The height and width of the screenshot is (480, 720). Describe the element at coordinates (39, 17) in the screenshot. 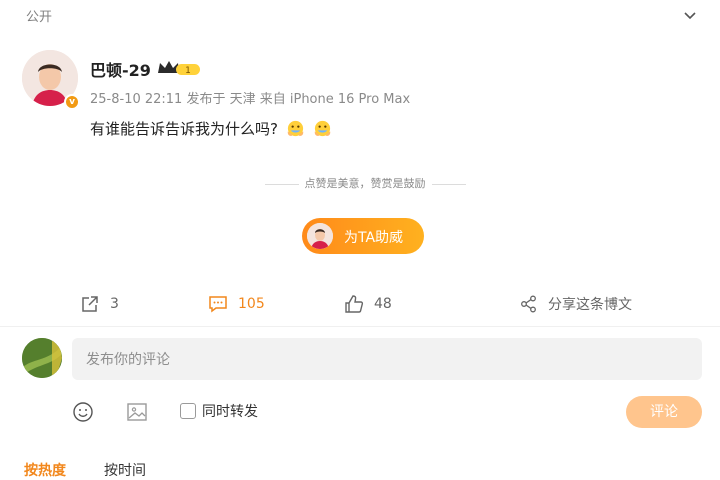

I see `visibility-label: 公开` at that location.